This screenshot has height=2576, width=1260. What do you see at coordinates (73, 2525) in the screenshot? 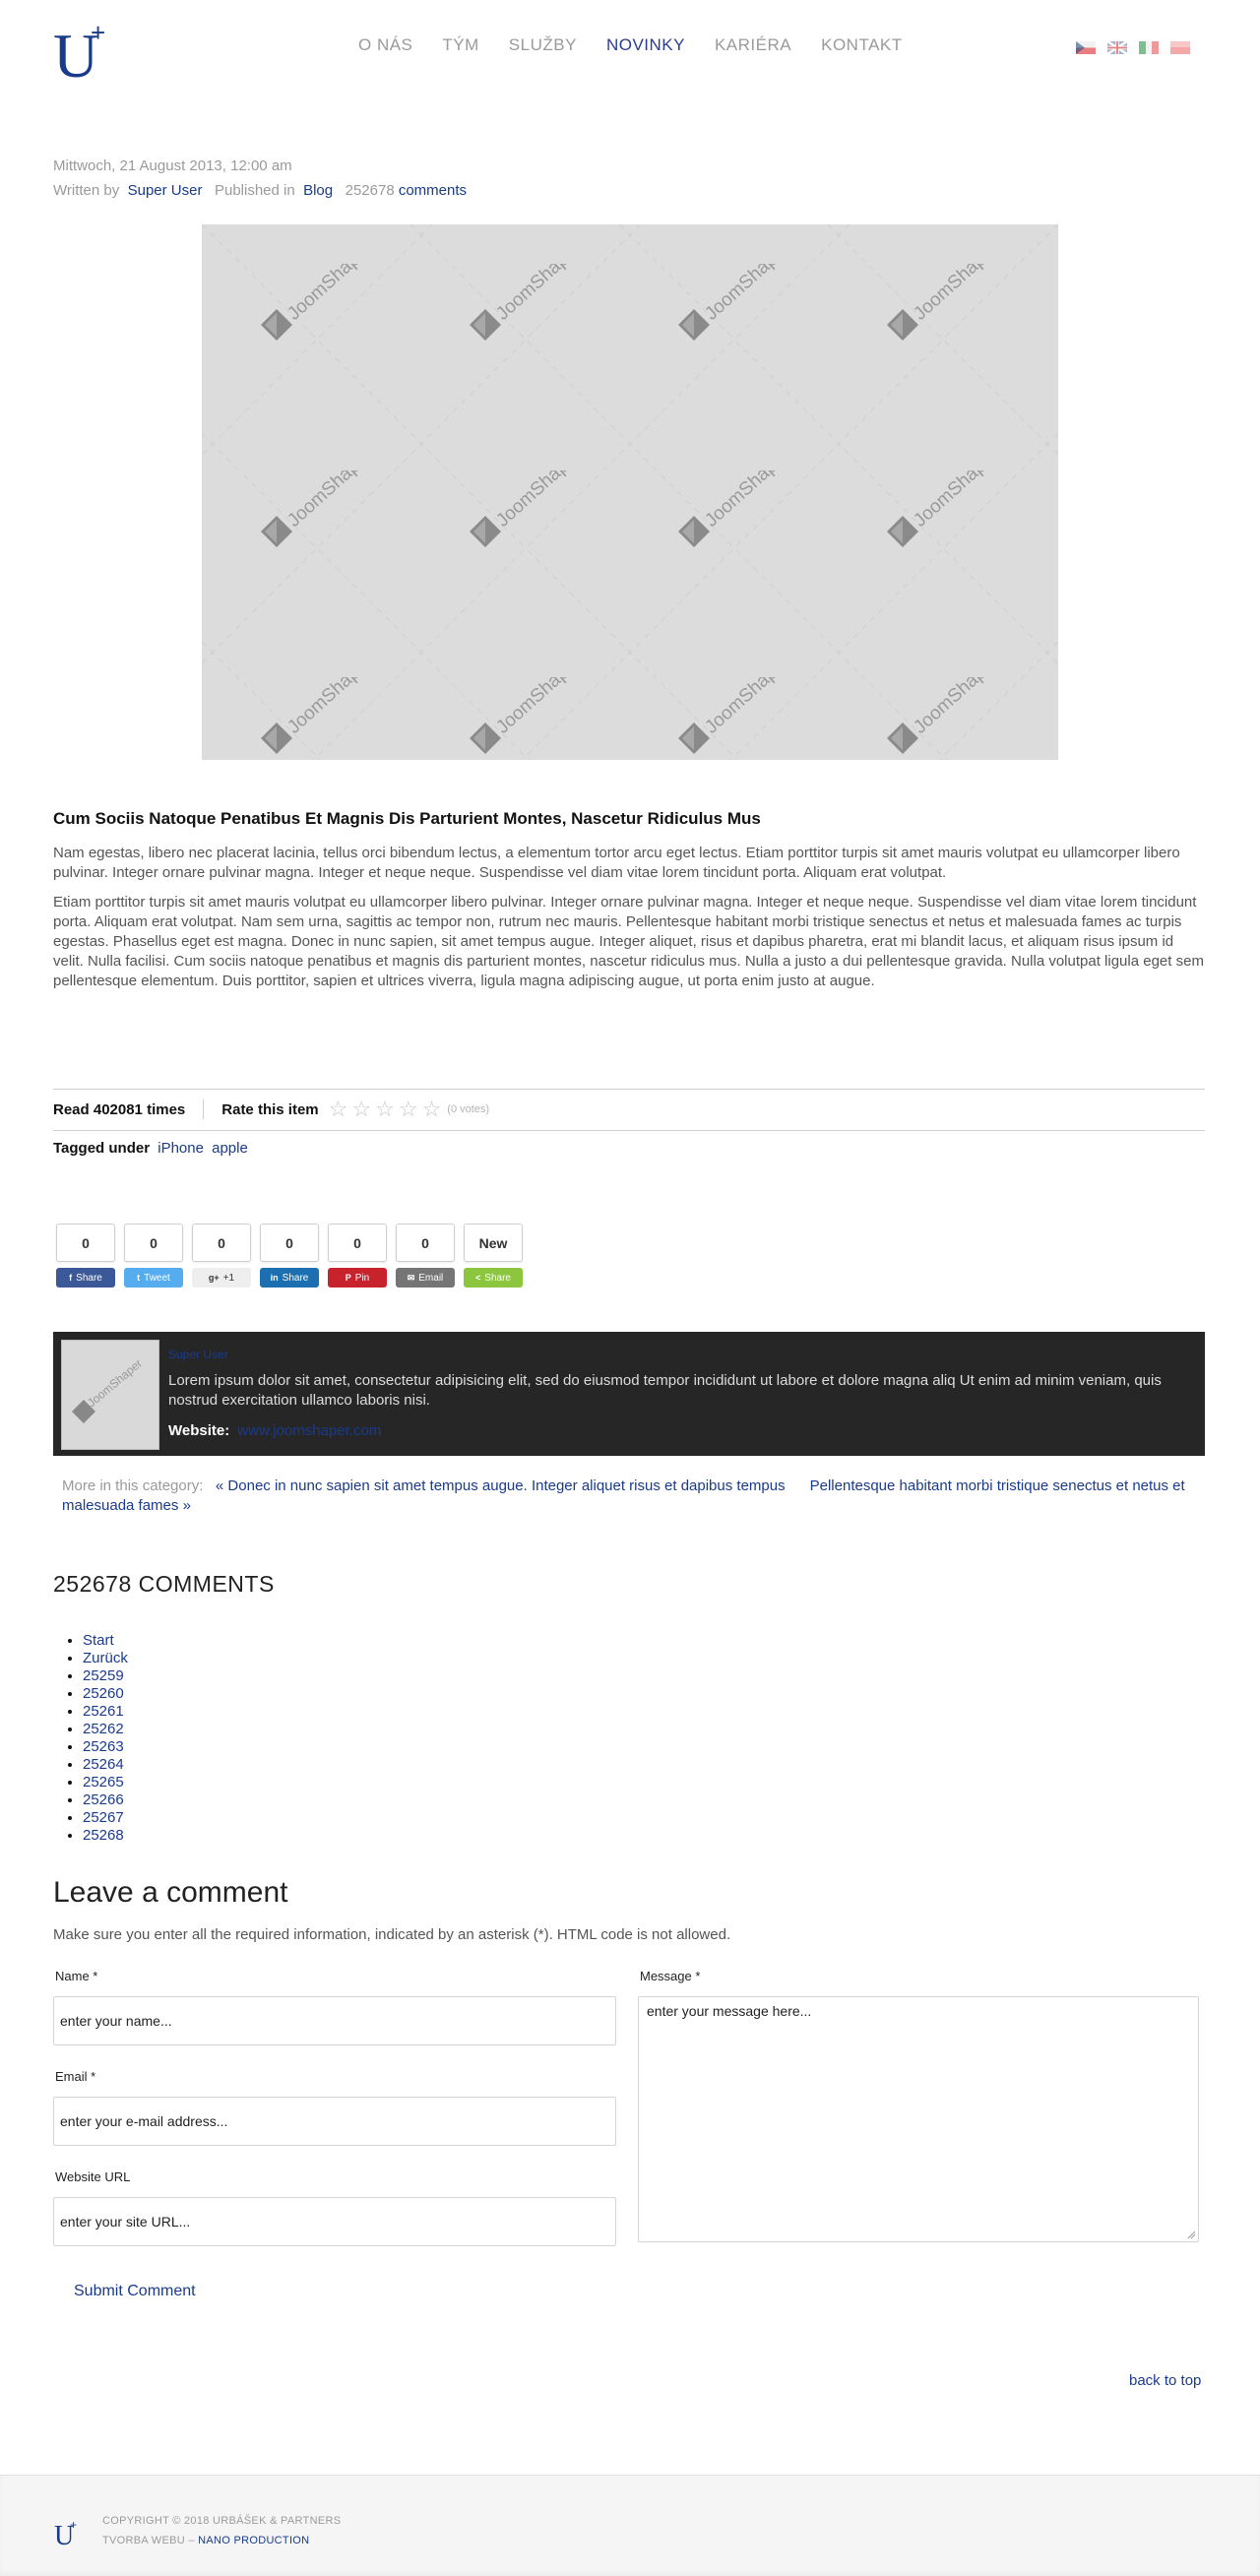
I see `footer-logo-plus: +` at bounding box center [73, 2525].